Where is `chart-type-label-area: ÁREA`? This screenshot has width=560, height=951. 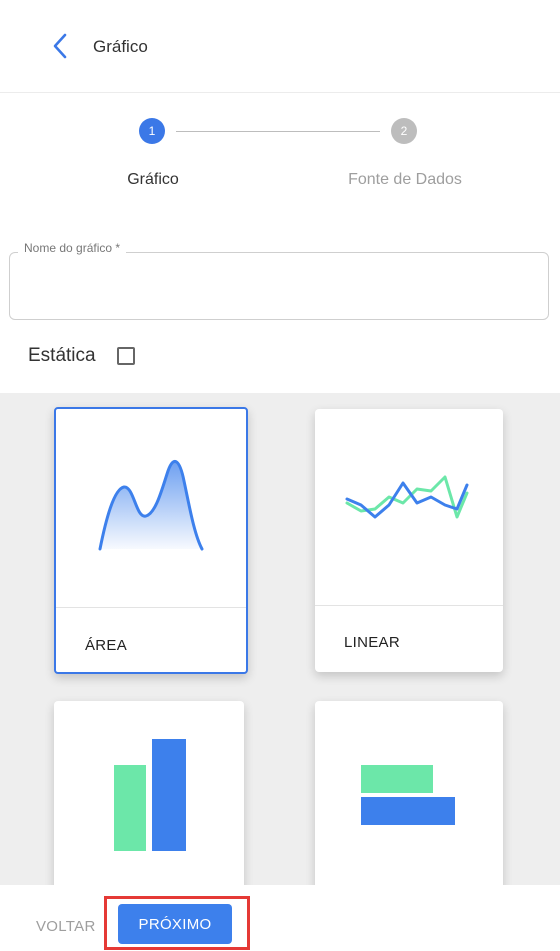
chart-type-label-area: ÁREA is located at coordinates (106, 645).